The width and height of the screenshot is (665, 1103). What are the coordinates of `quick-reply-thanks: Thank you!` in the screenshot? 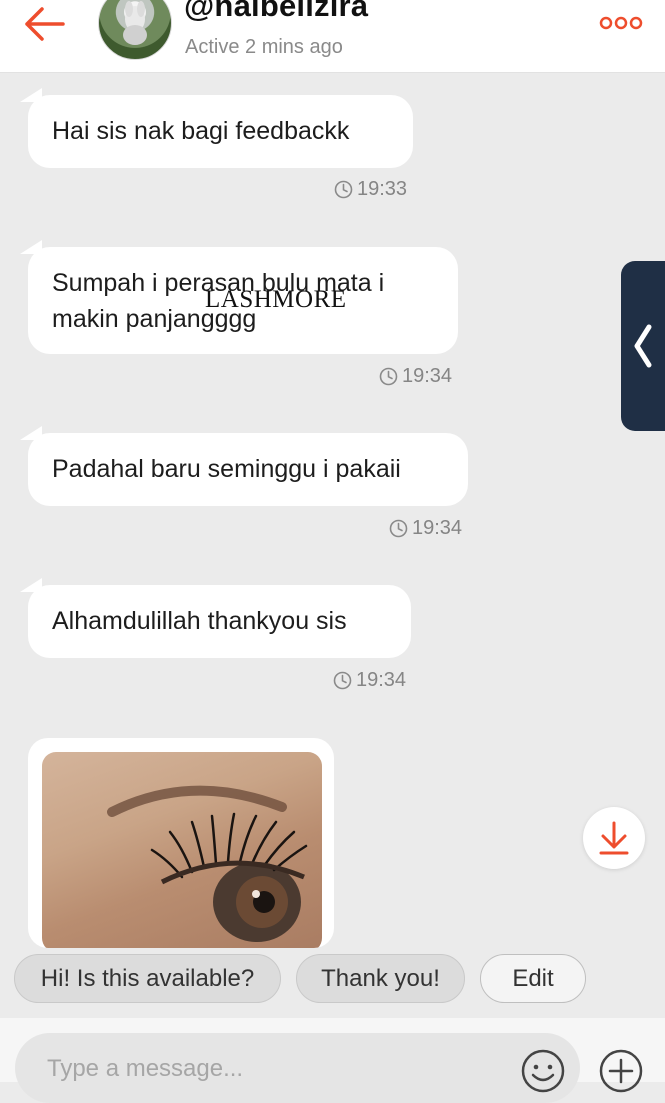 It's located at (380, 978).